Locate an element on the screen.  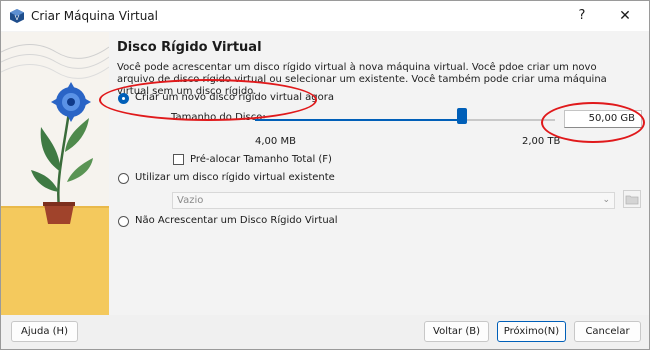
page-title: Disco Rígido Virtual is located at coordinates (189, 47).